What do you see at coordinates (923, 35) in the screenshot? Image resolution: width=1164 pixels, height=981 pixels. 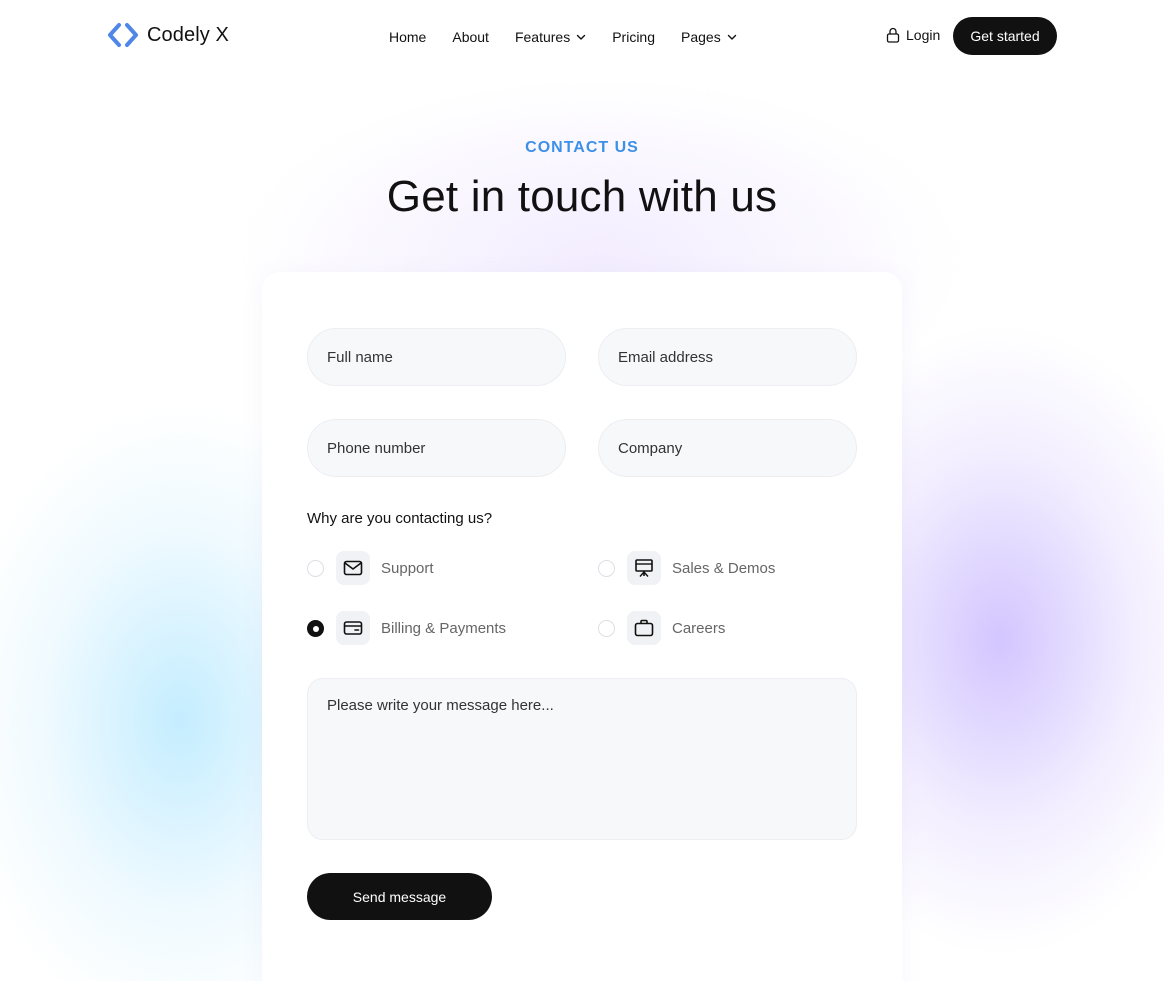 I see `login-label: Login` at bounding box center [923, 35].